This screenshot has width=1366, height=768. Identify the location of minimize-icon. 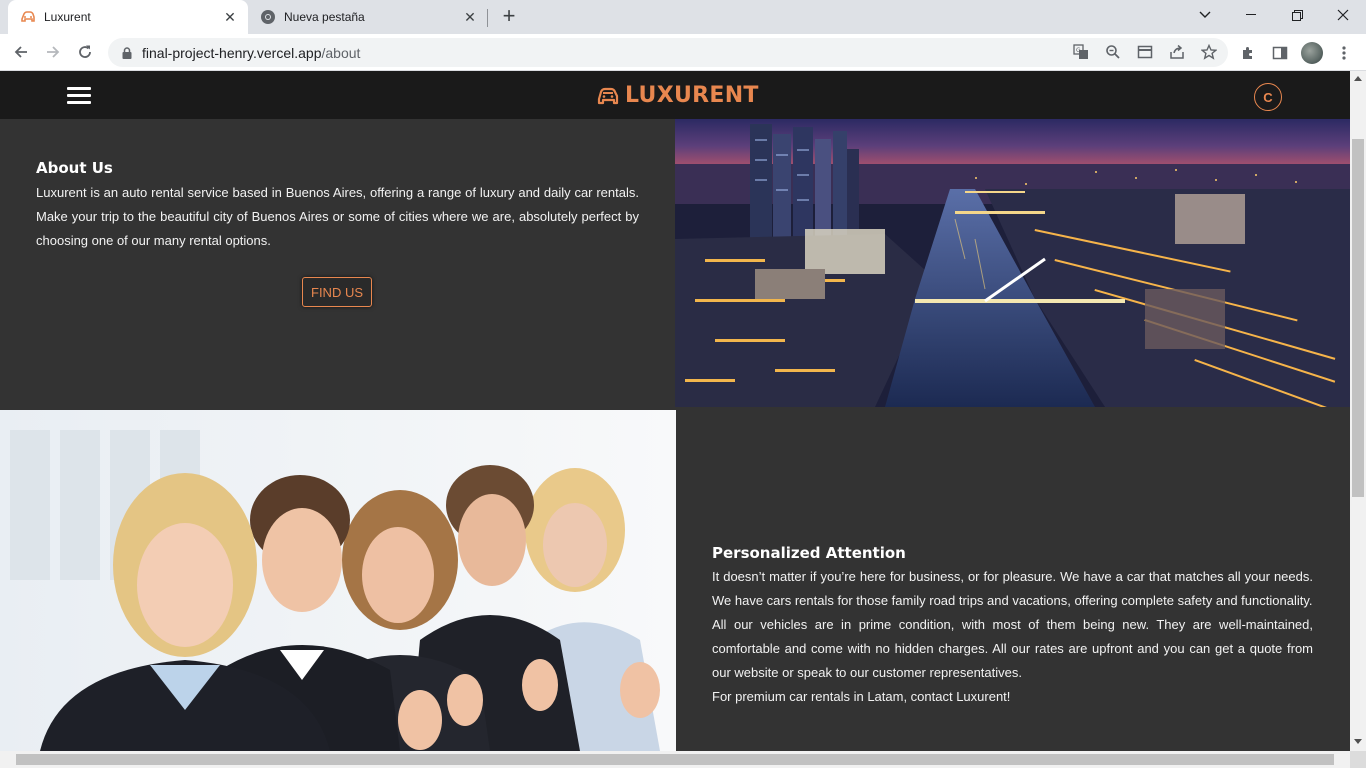
(1251, 15).